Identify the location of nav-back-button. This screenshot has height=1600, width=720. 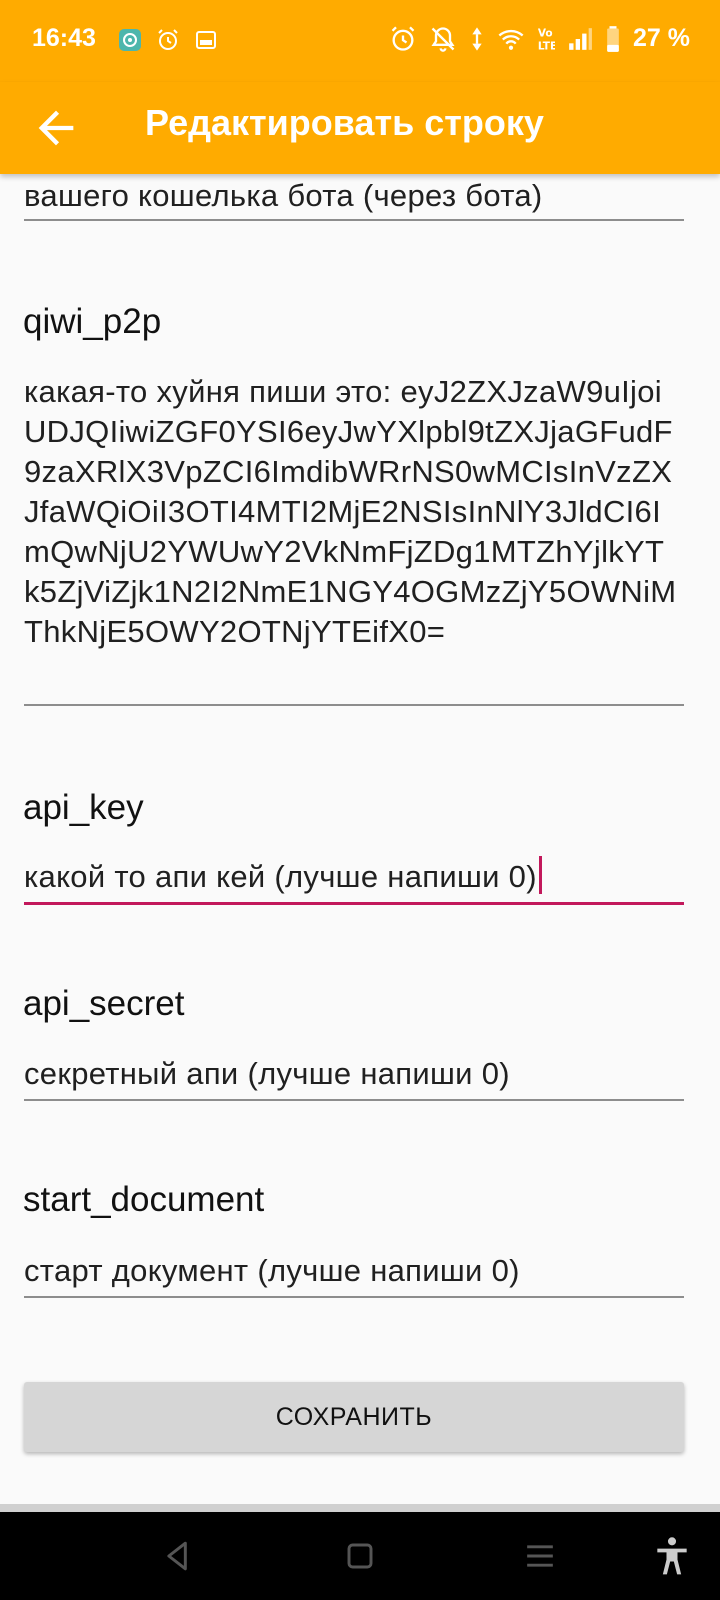
(178, 1556).